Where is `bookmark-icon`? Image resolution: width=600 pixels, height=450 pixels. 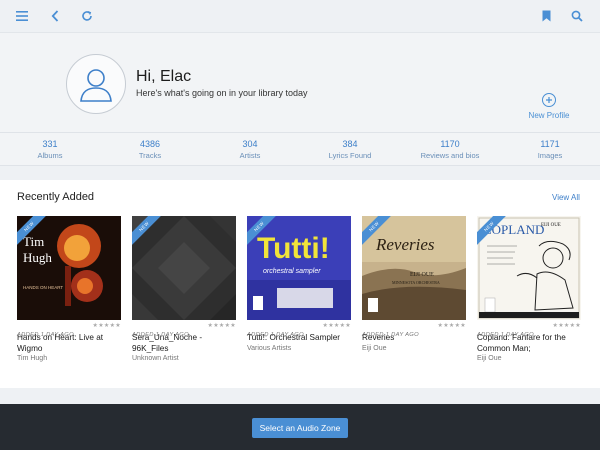 bookmark-icon is located at coordinates (546, 16).